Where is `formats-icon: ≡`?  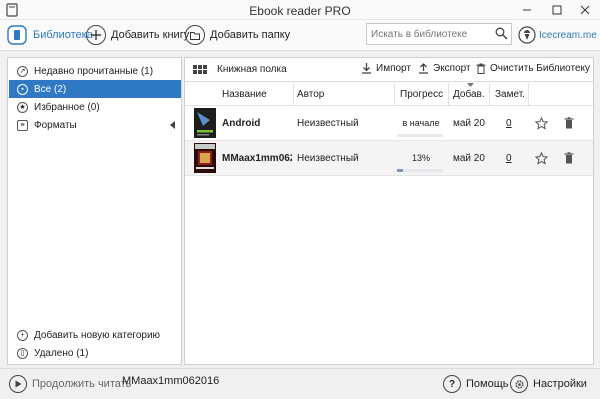
formats-icon: ≡ is located at coordinates (22, 125).